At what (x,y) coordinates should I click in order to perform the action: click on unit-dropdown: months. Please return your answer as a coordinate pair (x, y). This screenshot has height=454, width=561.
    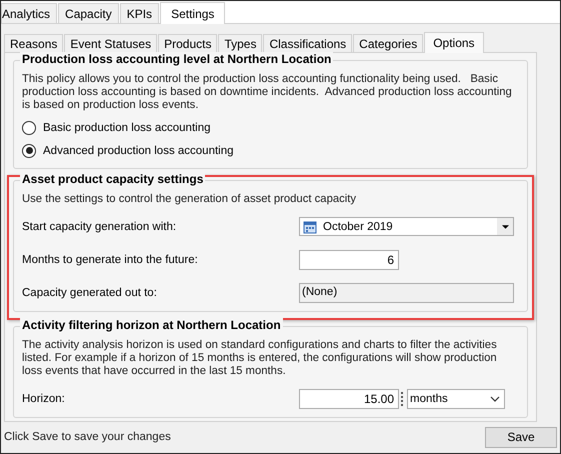
    Looking at the image, I should click on (456, 398).